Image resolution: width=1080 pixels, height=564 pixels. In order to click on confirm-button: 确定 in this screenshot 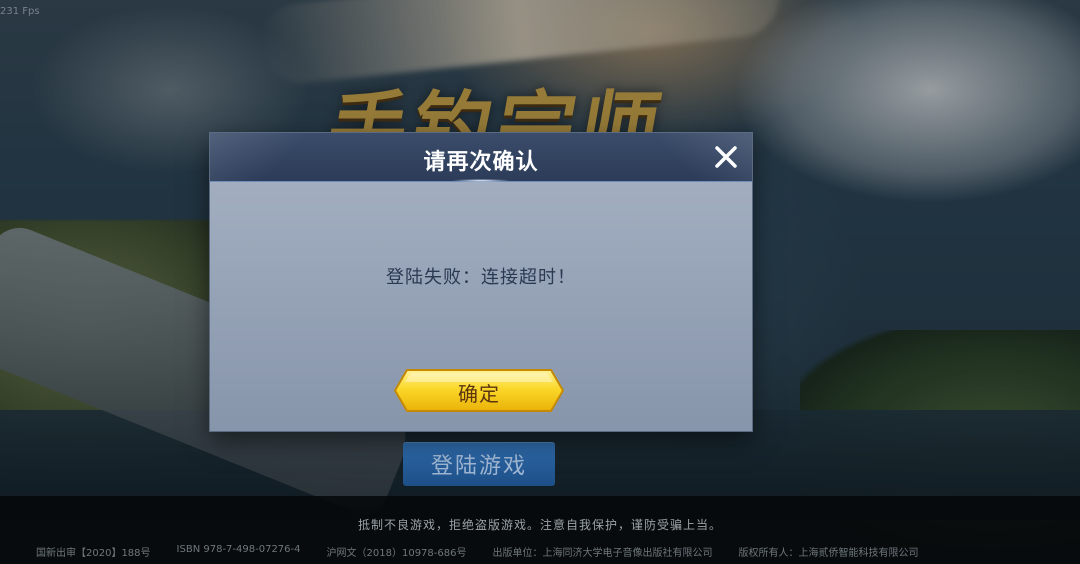, I will do `click(479, 390)`.